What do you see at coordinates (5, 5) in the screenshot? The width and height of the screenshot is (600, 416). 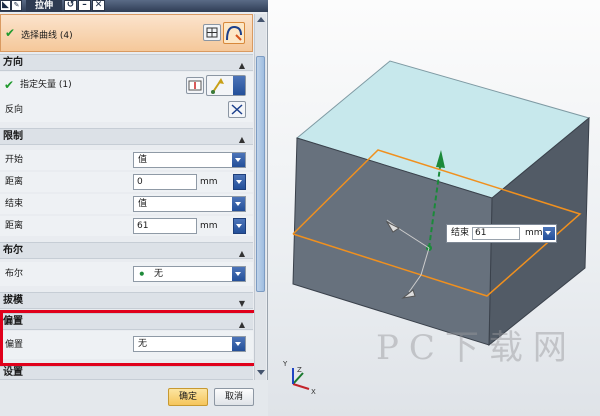 I see `collapse-button: ◣` at bounding box center [5, 5].